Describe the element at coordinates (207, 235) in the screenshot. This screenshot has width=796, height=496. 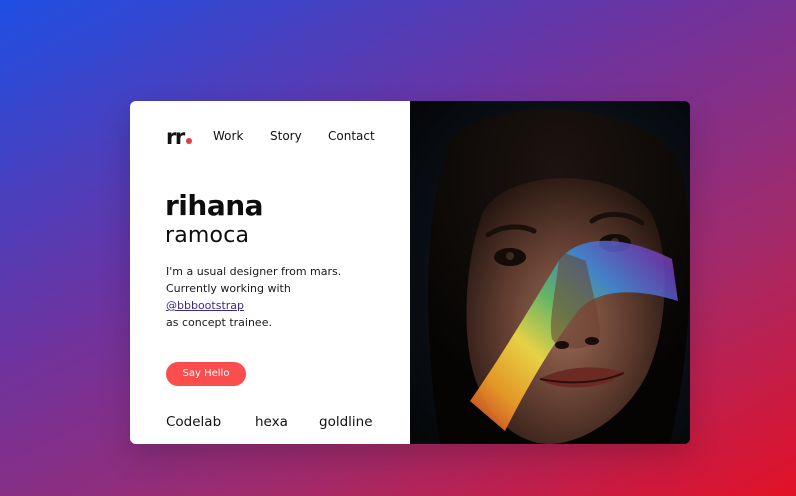
I see `last-name-heading: ramoca` at that location.